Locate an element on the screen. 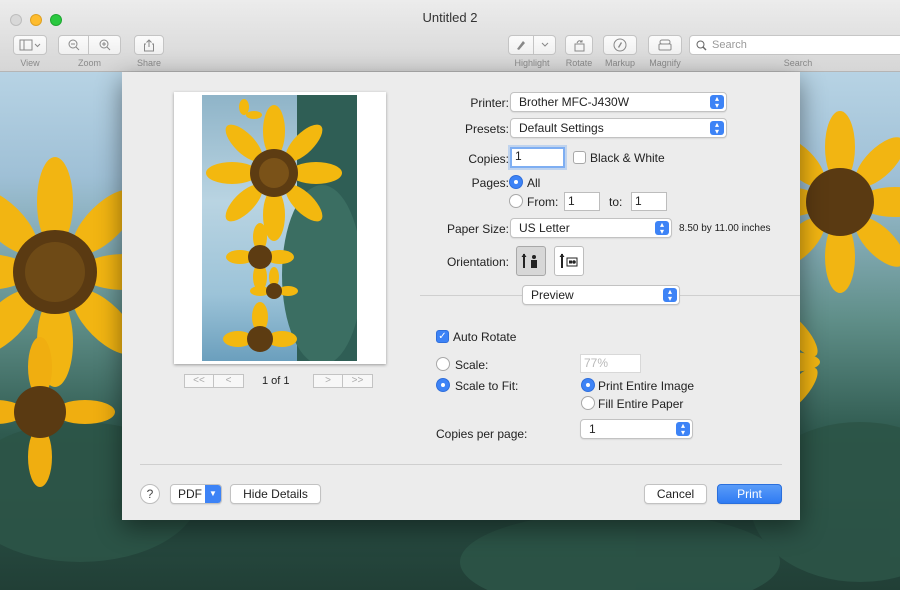  section-value: Preview is located at coordinates (552, 295).